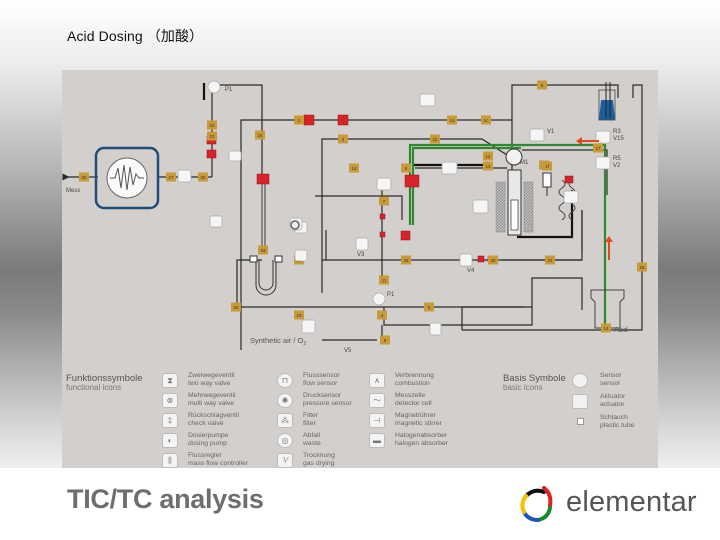 The image size is (720, 540). What do you see at coordinates (73, 191) in the screenshot?
I see `mess-label: Mess` at bounding box center [73, 191].